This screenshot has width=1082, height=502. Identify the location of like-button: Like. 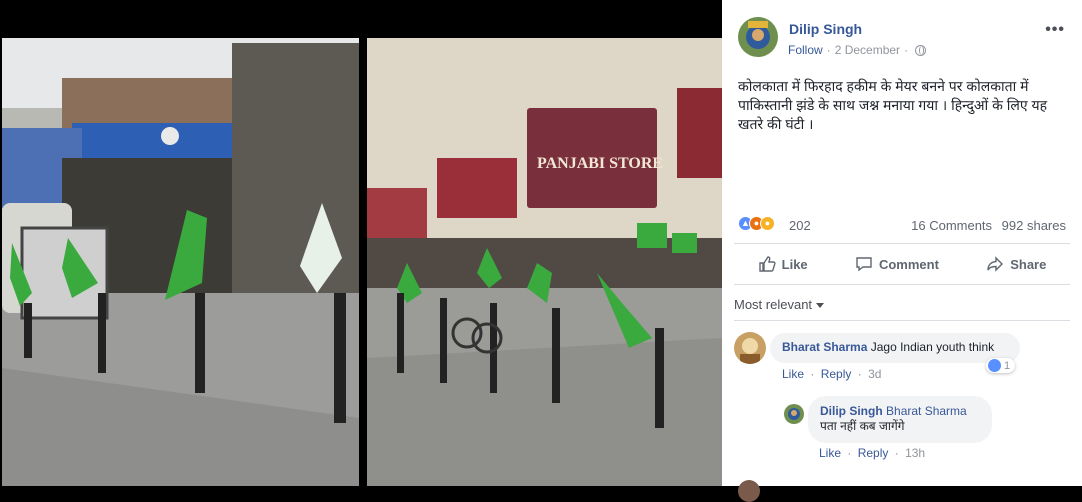
(783, 264).